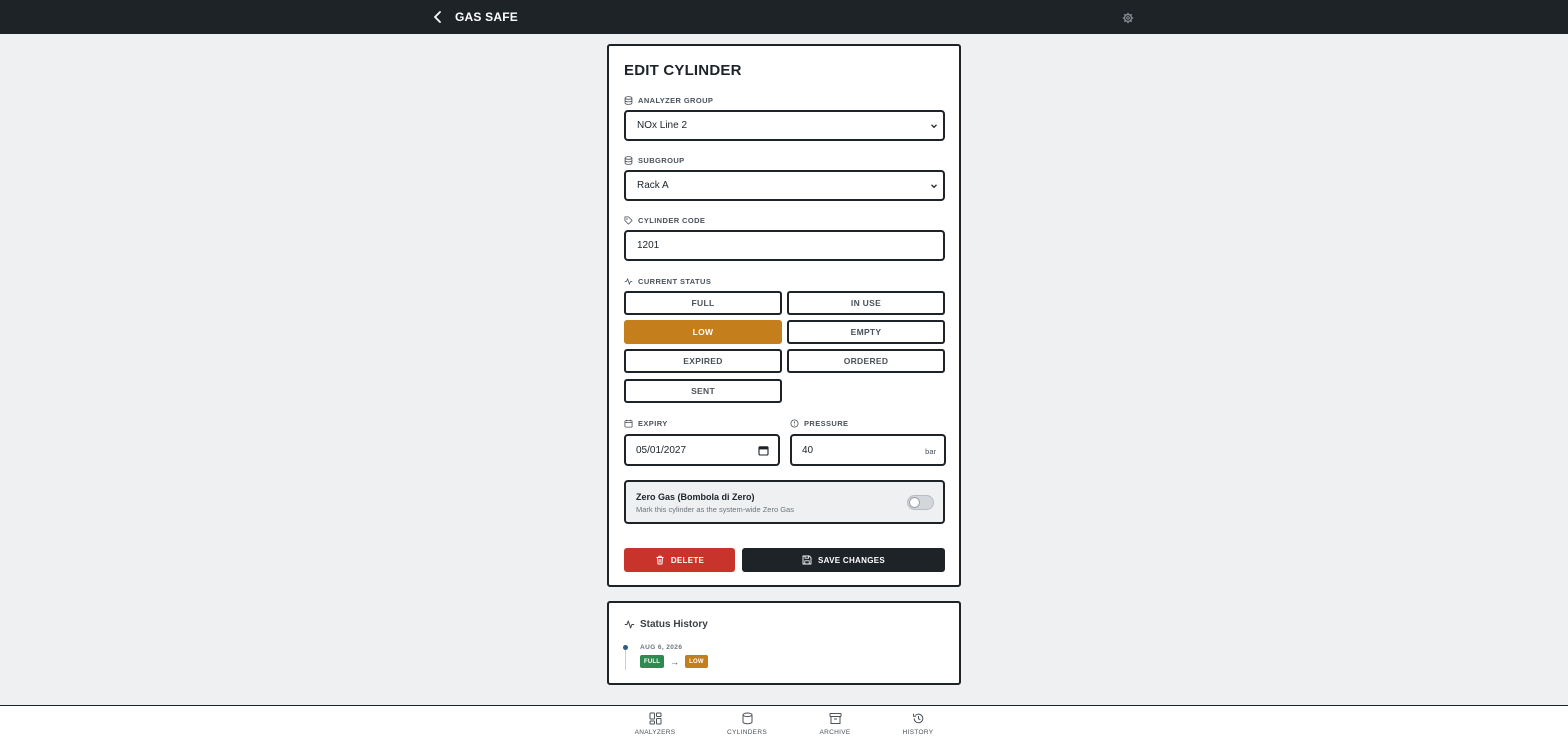 Image resolution: width=1568 pixels, height=744 pixels. What do you see at coordinates (695, 497) in the screenshot?
I see `zero-gas-title: Zero Gas (Bombola di Zero)` at bounding box center [695, 497].